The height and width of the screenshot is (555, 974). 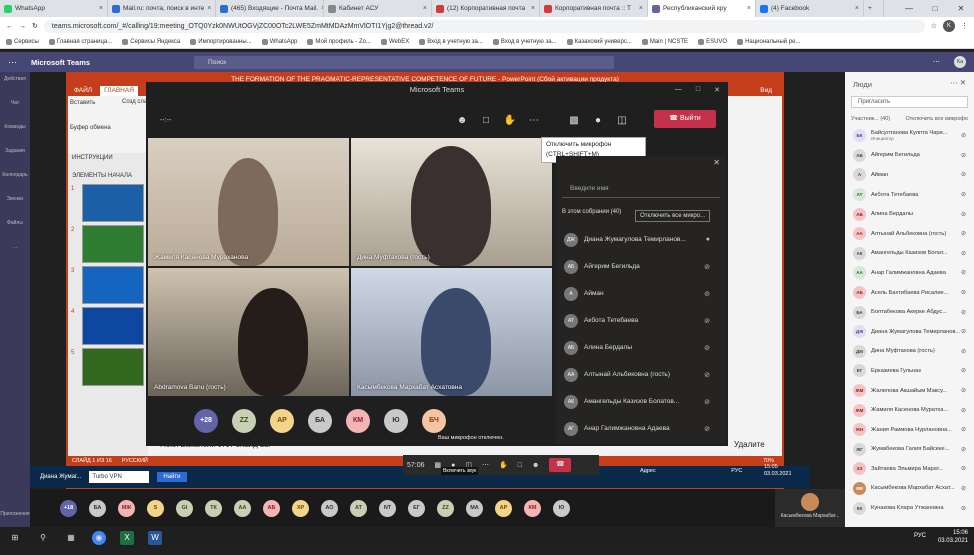 I want to click on browser-tab: WhatsApp ×, so click(x=54, y=8).